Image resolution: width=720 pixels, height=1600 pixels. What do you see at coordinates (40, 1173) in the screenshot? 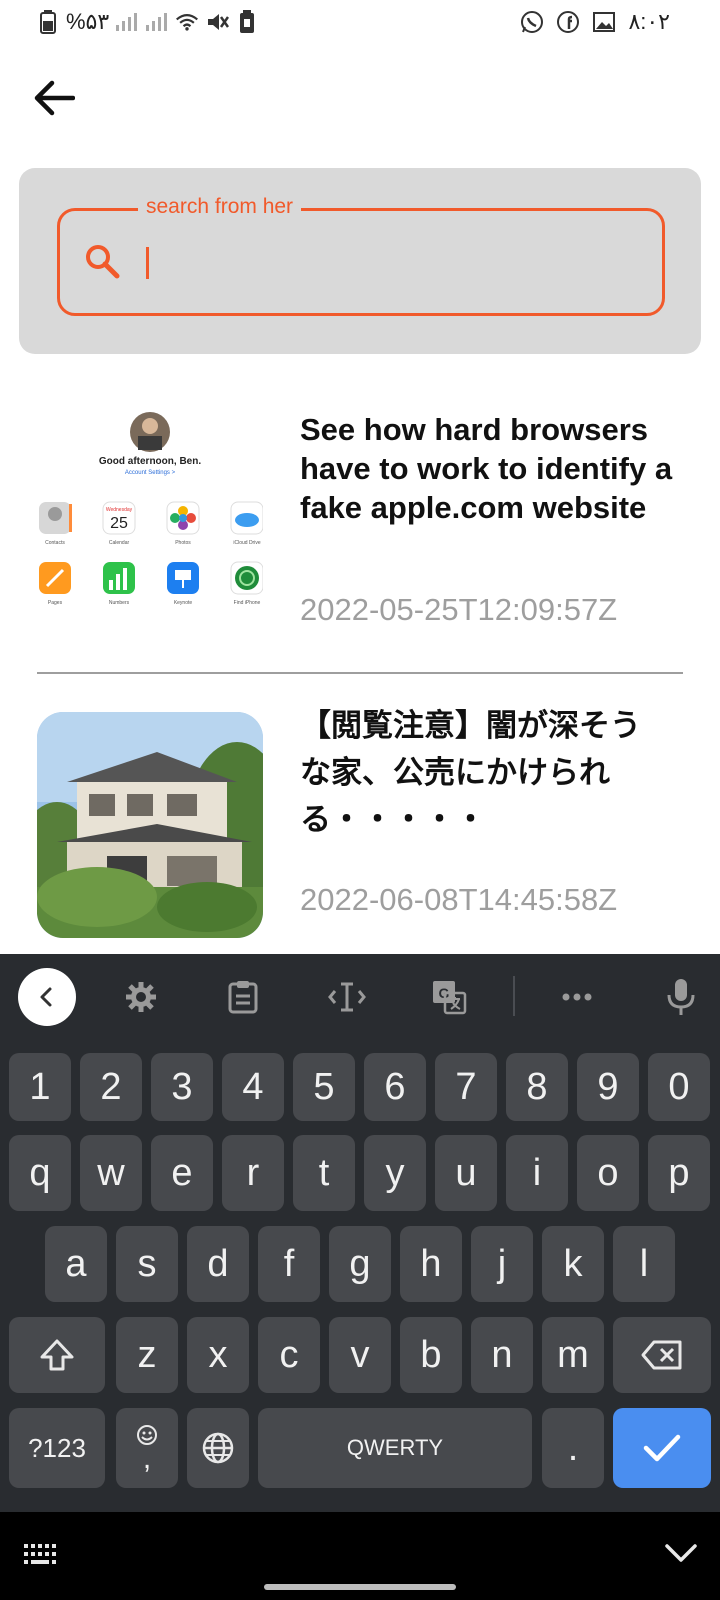
I see `key-q: q` at bounding box center [40, 1173].